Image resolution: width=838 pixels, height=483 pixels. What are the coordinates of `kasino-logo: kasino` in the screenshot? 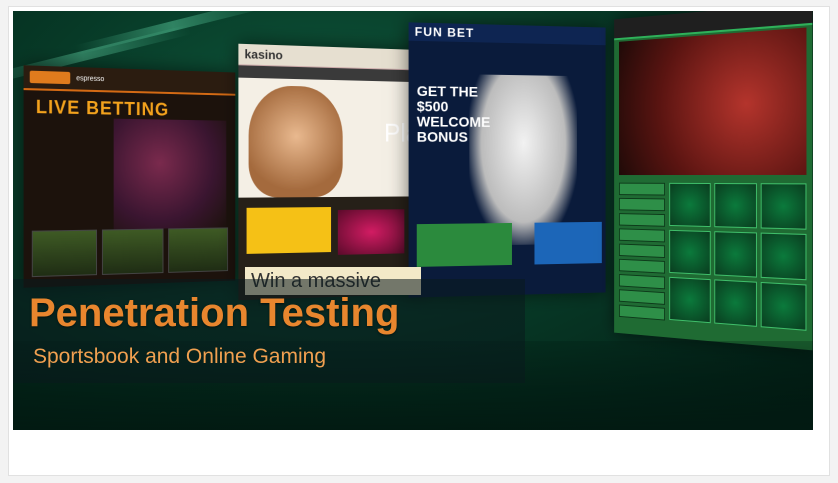 It's located at (263, 55).